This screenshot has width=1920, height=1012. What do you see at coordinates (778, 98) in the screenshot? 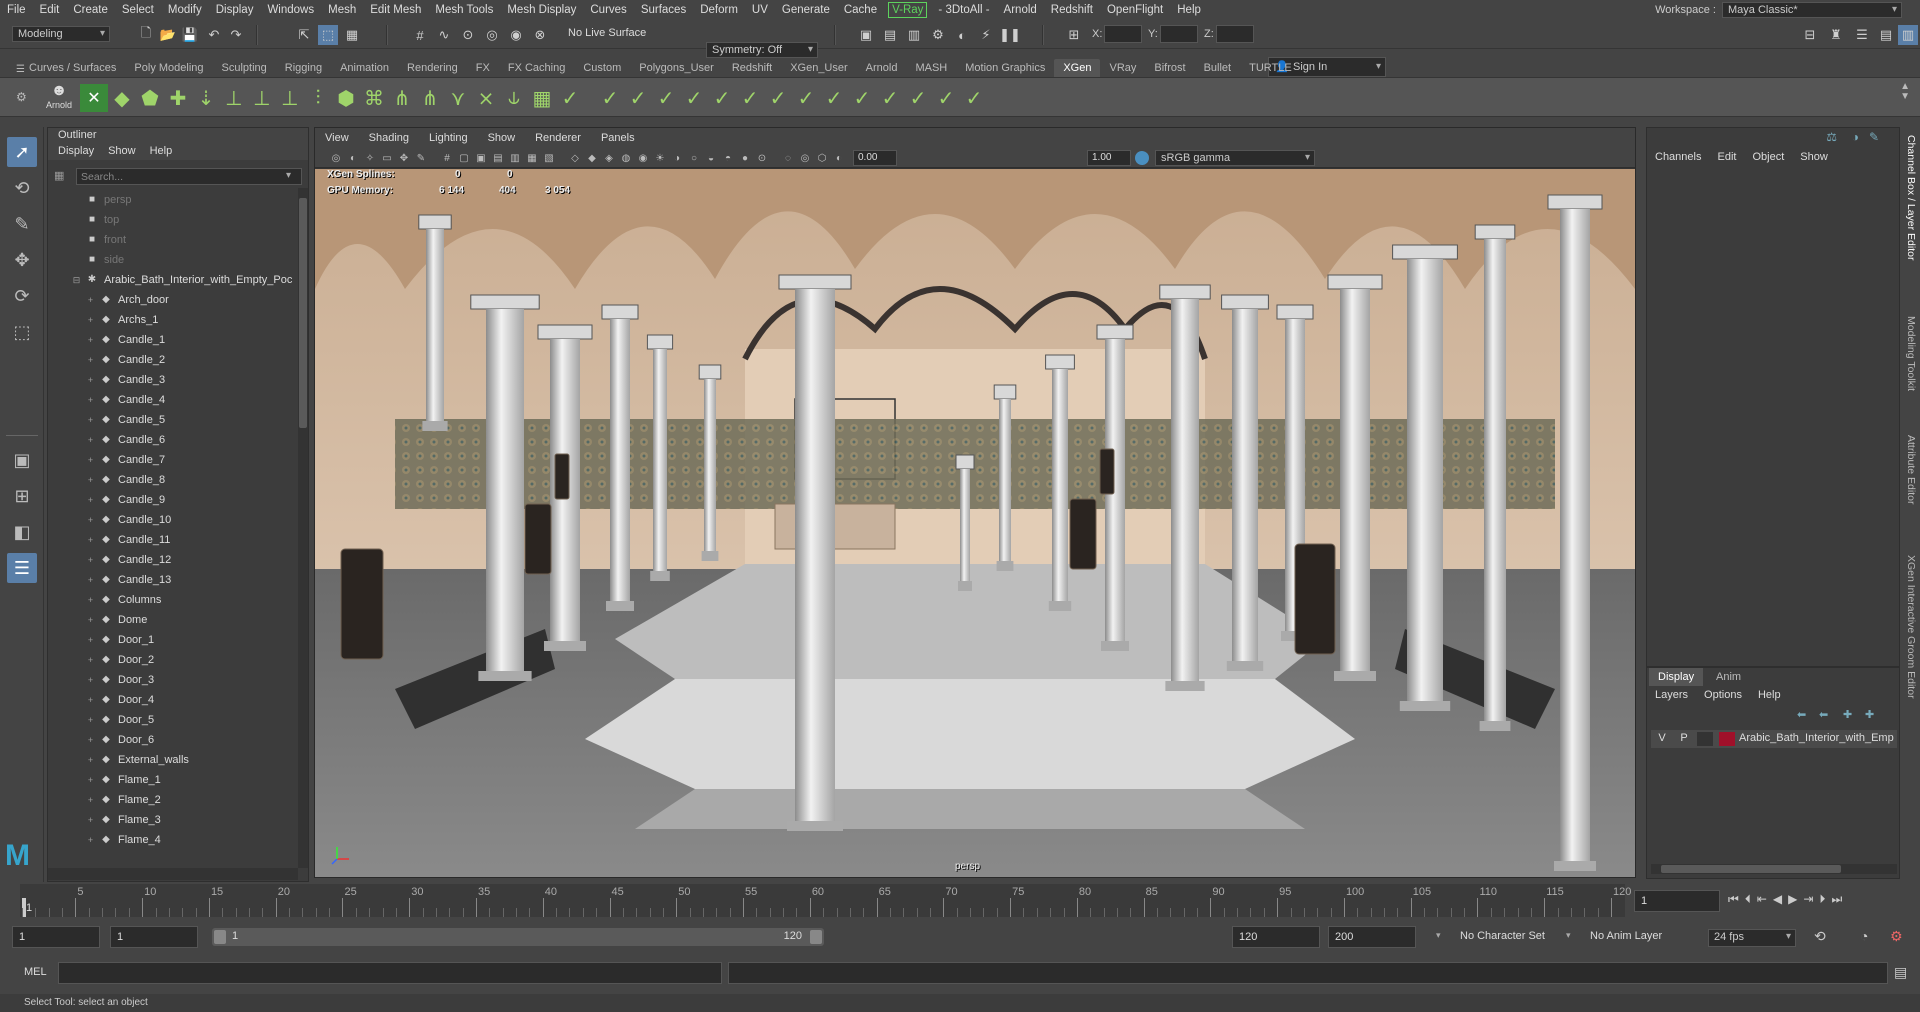
I see `xgen-tool-25-icon: ✓` at bounding box center [778, 98].